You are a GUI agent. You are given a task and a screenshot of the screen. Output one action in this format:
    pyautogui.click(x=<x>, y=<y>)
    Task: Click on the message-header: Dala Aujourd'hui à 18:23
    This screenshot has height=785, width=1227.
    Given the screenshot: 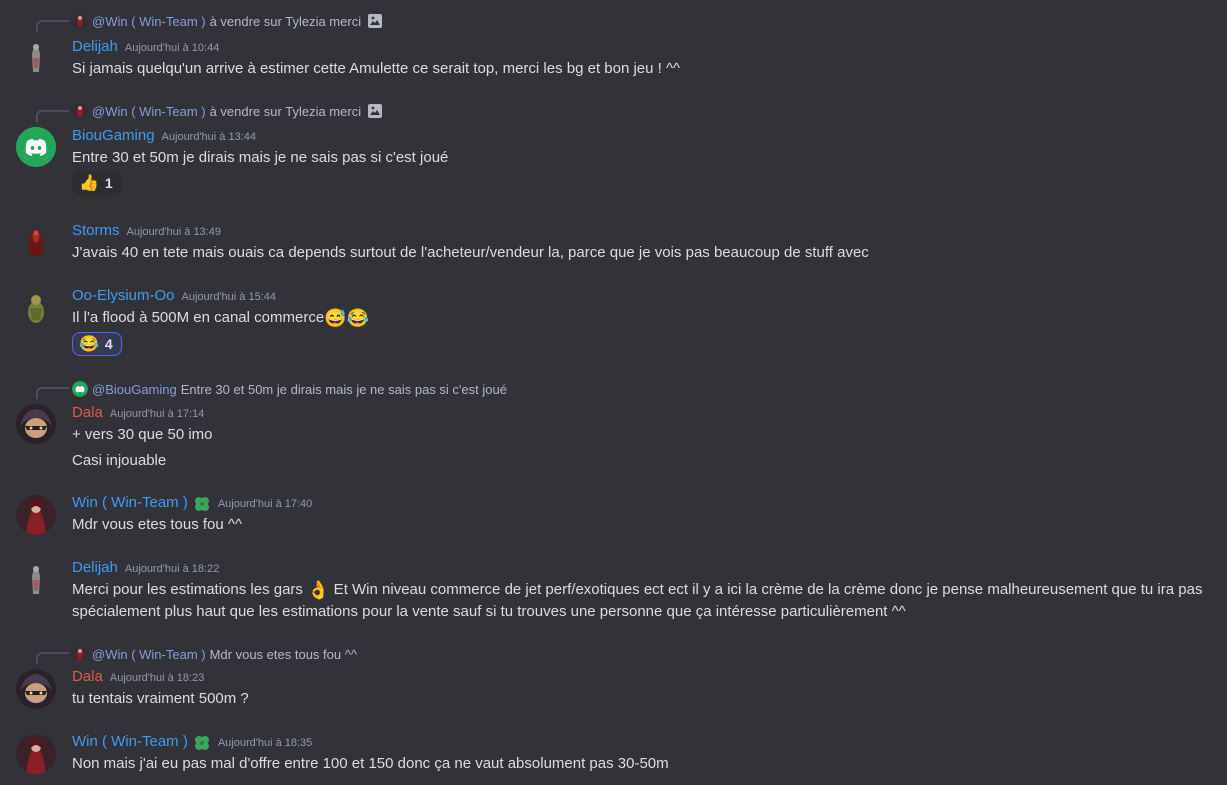 What is the action you would take?
    pyautogui.click(x=138, y=678)
    